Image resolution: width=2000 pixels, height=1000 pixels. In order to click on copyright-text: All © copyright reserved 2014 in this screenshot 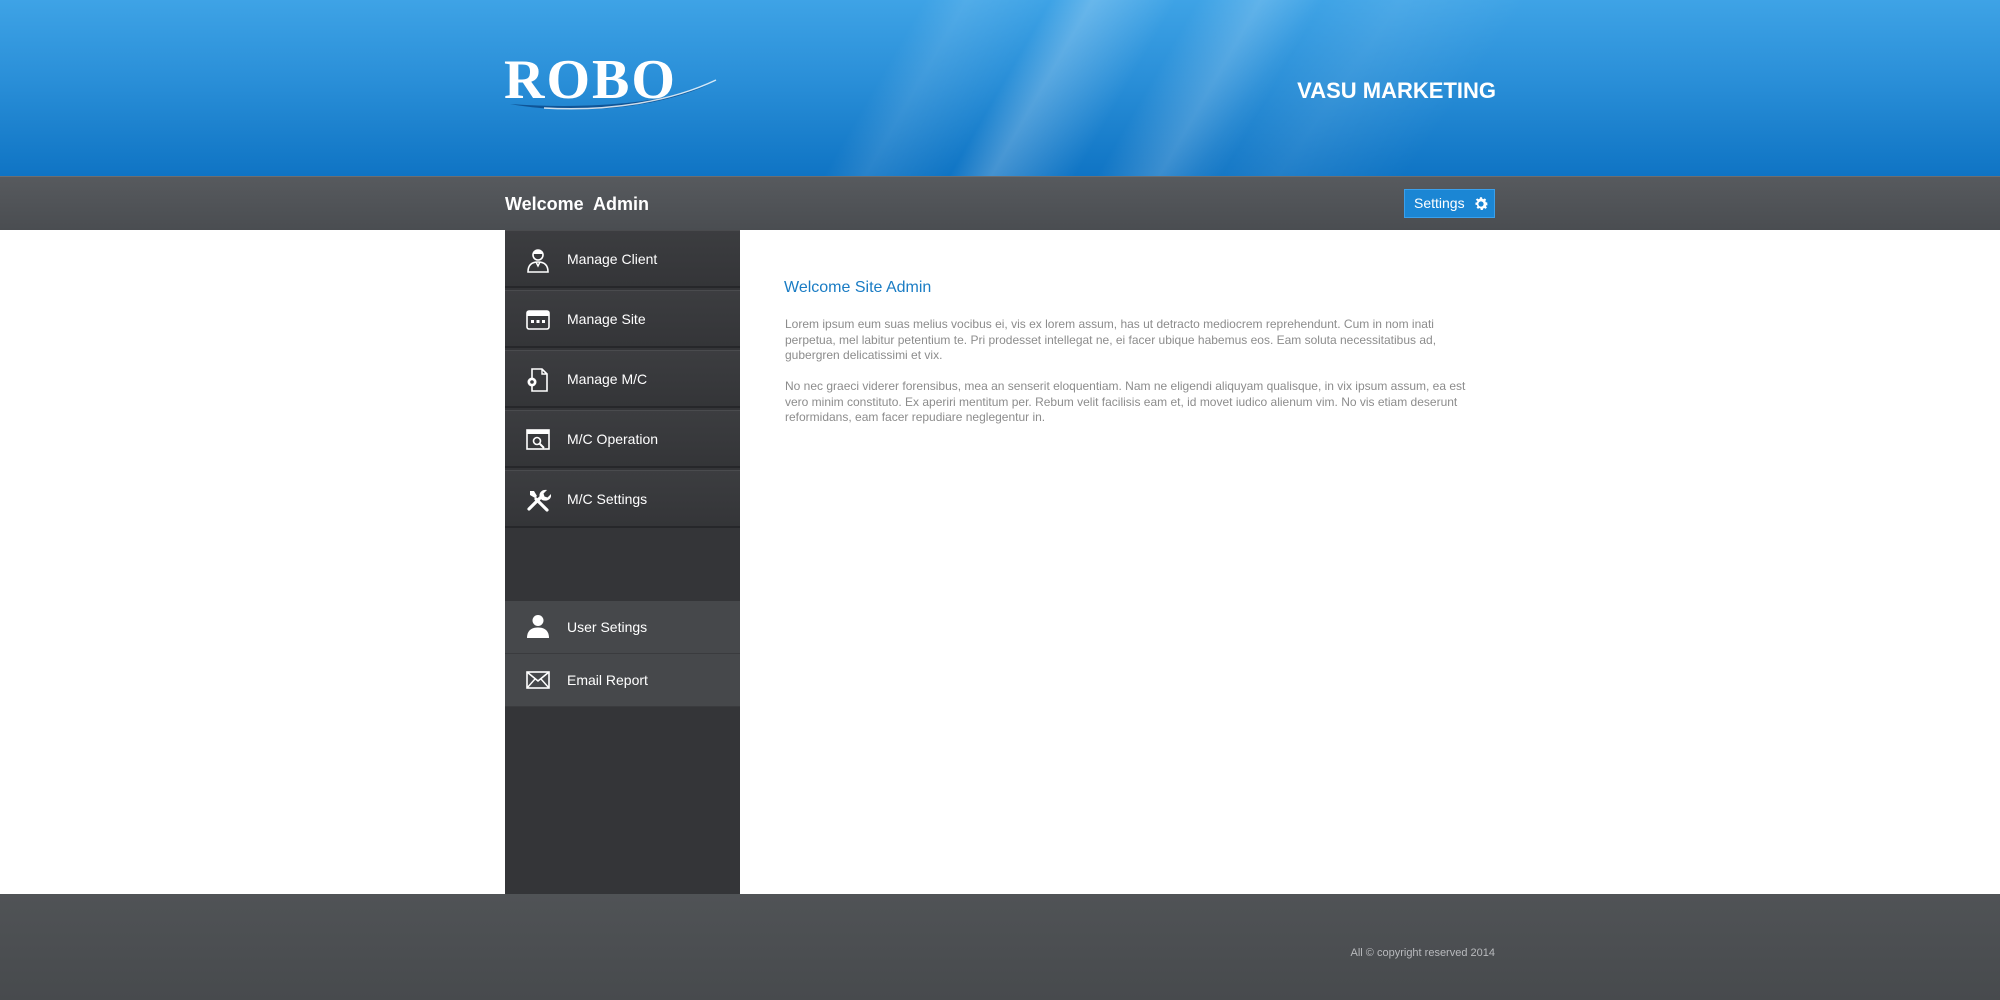, I will do `click(1422, 953)`.